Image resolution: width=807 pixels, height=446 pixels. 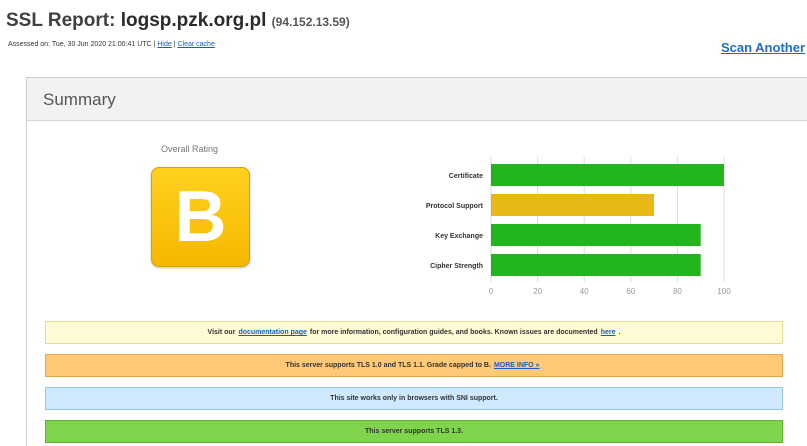 What do you see at coordinates (417, 99) in the screenshot?
I see `summary-header: Summary` at bounding box center [417, 99].